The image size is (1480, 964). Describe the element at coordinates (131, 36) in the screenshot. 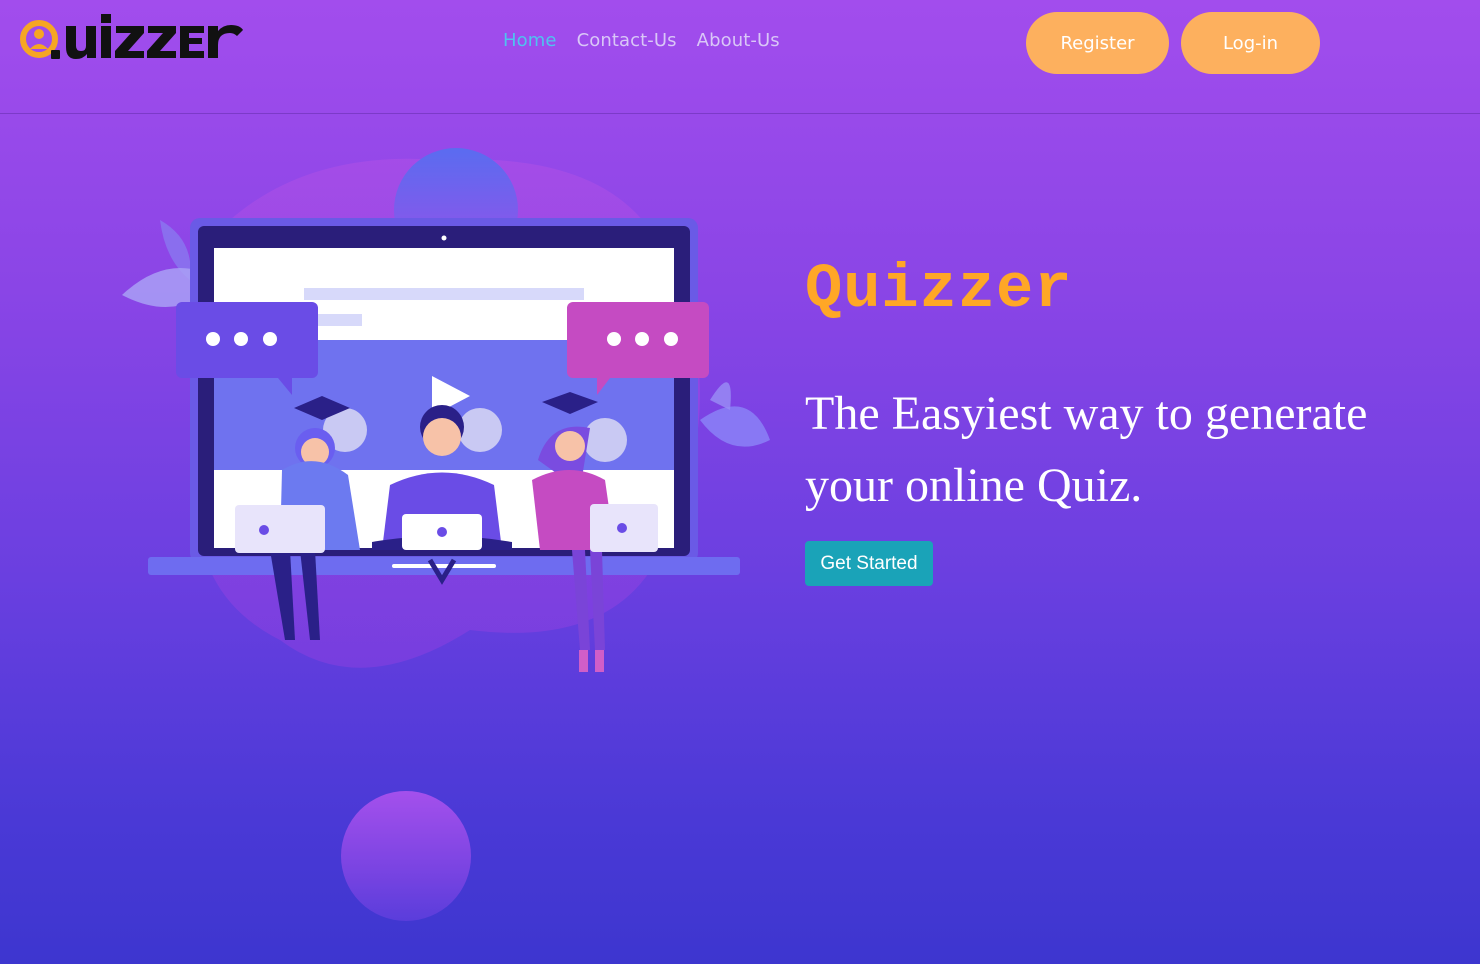

I see `quizzer-logo-icon` at that location.